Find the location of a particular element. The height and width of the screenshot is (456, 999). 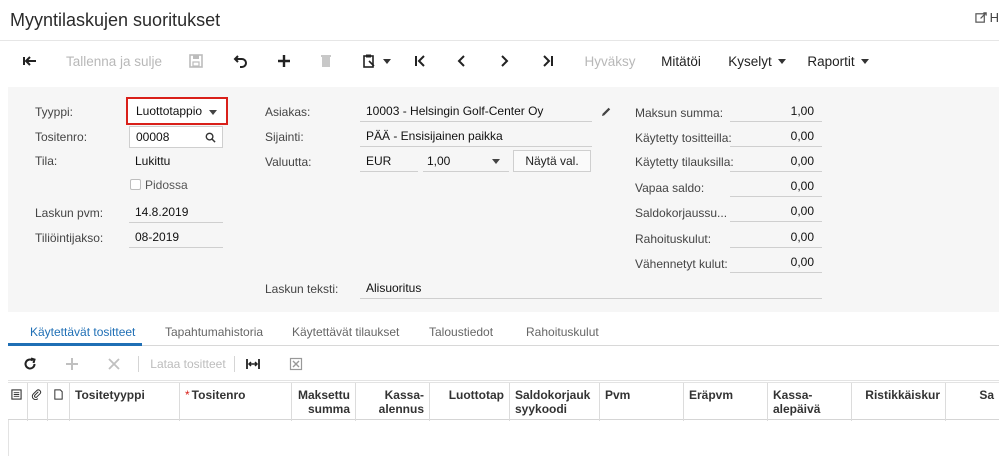

grid-toolbar: Lataa tositteet is located at coordinates (503, 364).